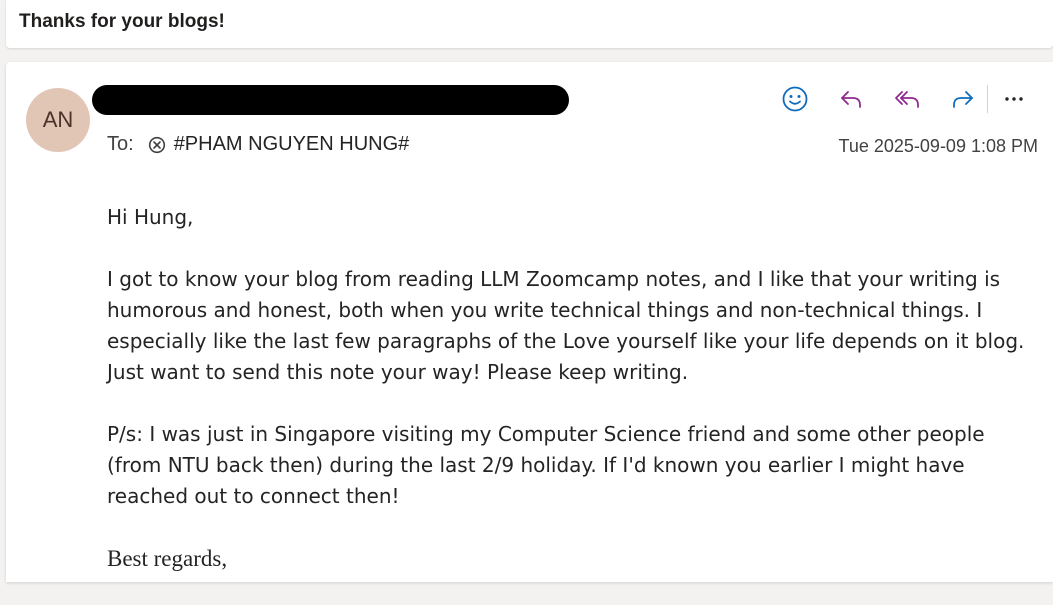  Describe the element at coordinates (907, 99) in the screenshot. I see `reply-all-icon` at that location.